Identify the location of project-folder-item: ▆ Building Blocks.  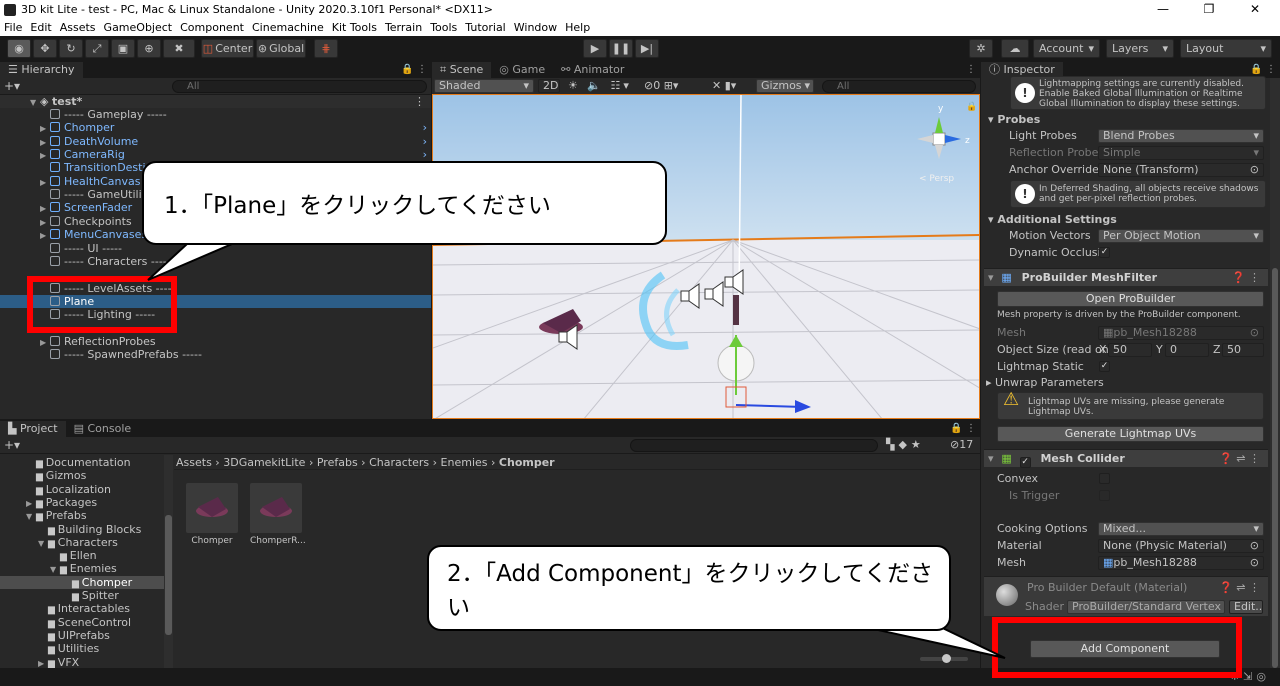
(82, 529).